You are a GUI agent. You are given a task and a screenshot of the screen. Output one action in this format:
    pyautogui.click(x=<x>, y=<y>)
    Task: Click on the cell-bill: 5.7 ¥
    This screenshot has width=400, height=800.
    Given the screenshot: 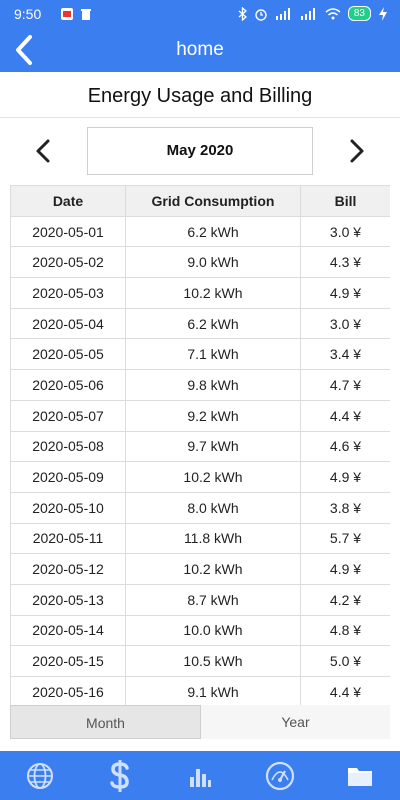 What is the action you would take?
    pyautogui.click(x=345, y=538)
    